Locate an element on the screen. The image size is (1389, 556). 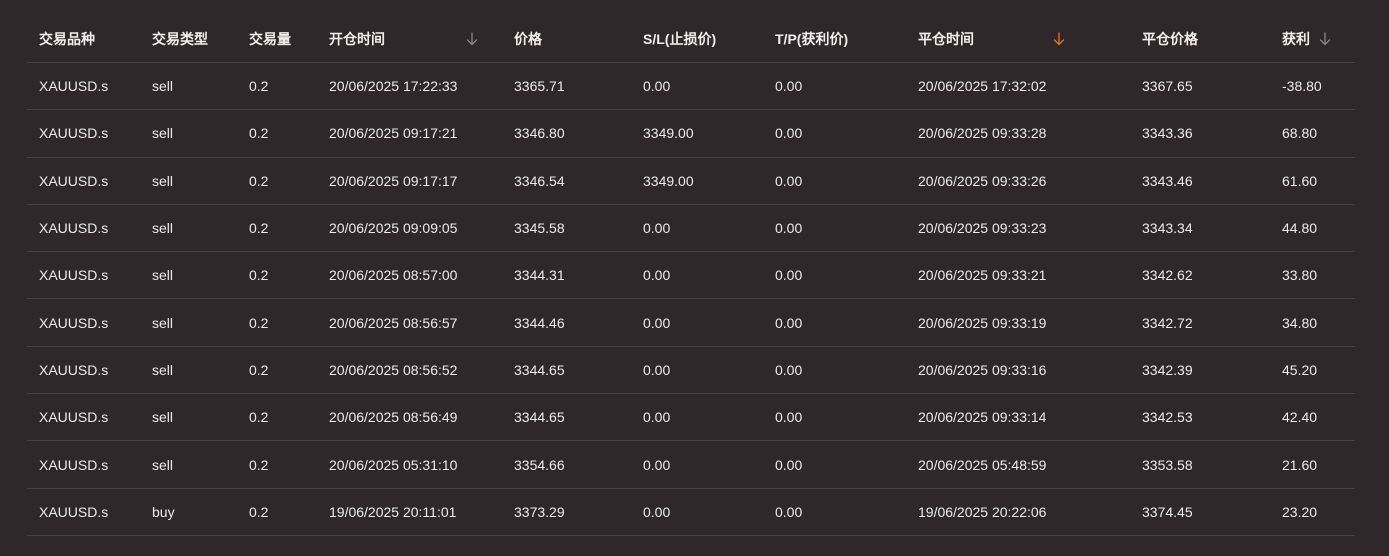
cell-price: 3346.80 is located at coordinates (566, 133).